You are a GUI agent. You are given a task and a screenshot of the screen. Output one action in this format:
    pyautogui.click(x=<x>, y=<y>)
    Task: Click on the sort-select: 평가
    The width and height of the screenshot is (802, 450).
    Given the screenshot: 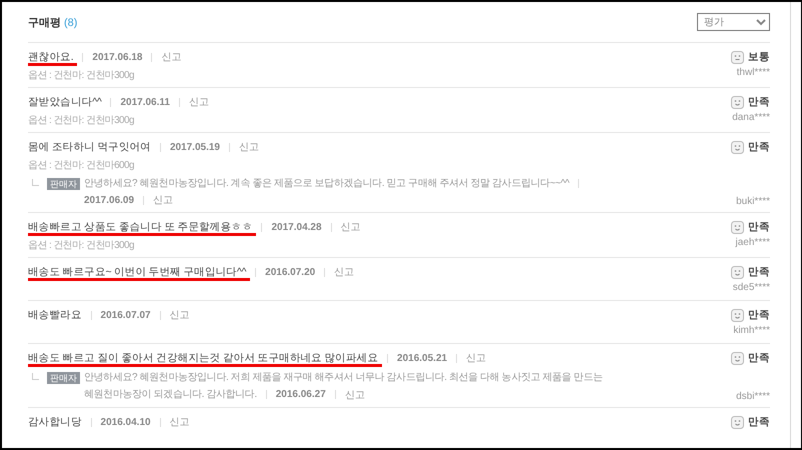 What is the action you would take?
    pyautogui.click(x=733, y=22)
    